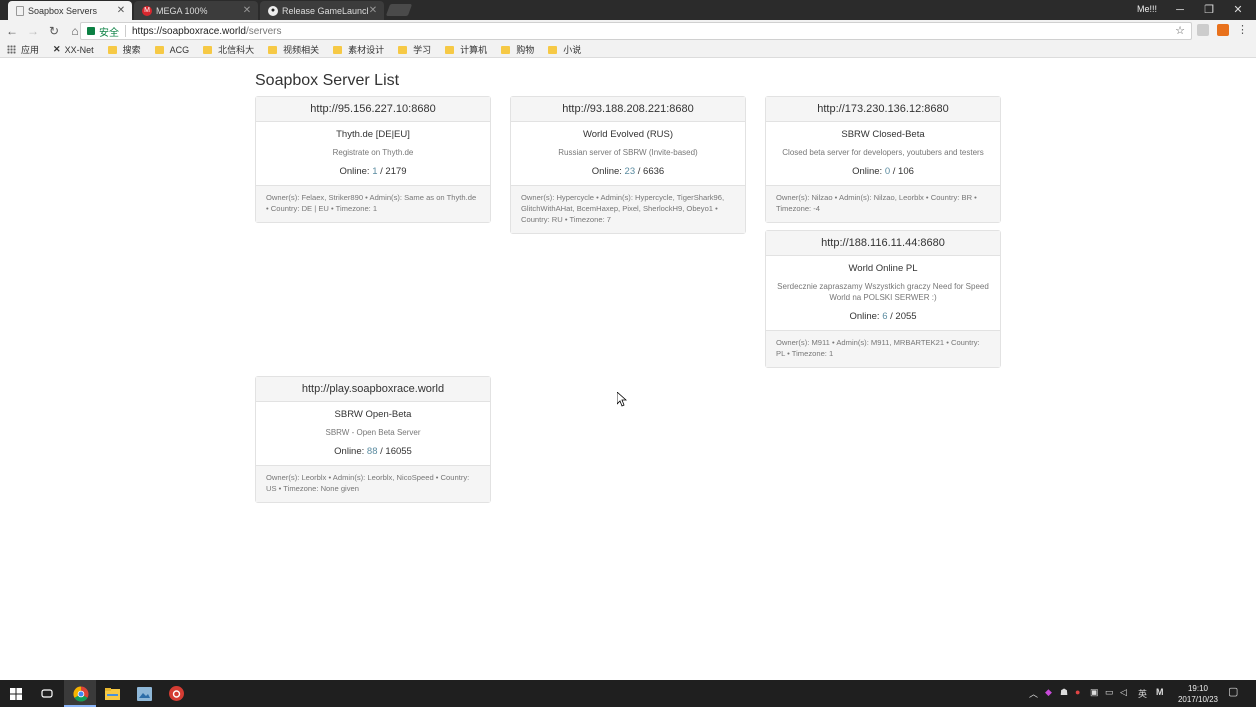 This screenshot has width=1256, height=707. Describe the element at coordinates (70, 10) in the screenshot. I see `tab-soapbox-servers: Soapbox Servers ✕` at that location.